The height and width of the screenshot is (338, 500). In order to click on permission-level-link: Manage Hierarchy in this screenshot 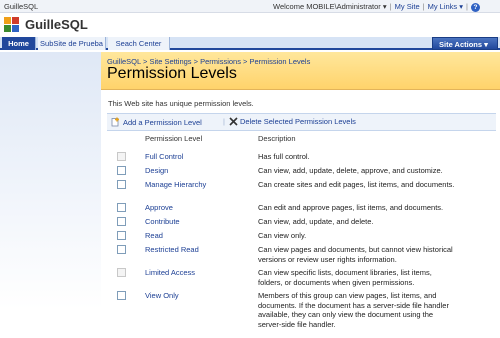, I will do `click(175, 184)`.